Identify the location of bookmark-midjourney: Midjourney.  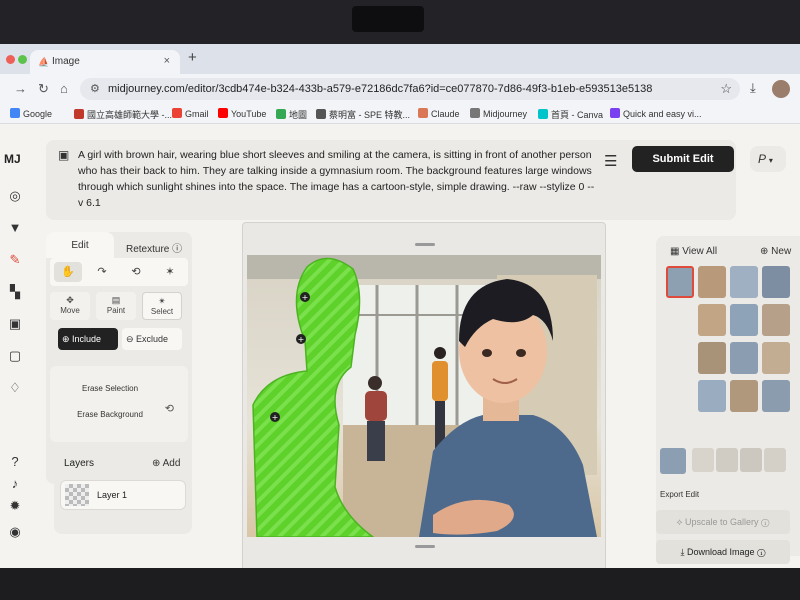
(498, 113).